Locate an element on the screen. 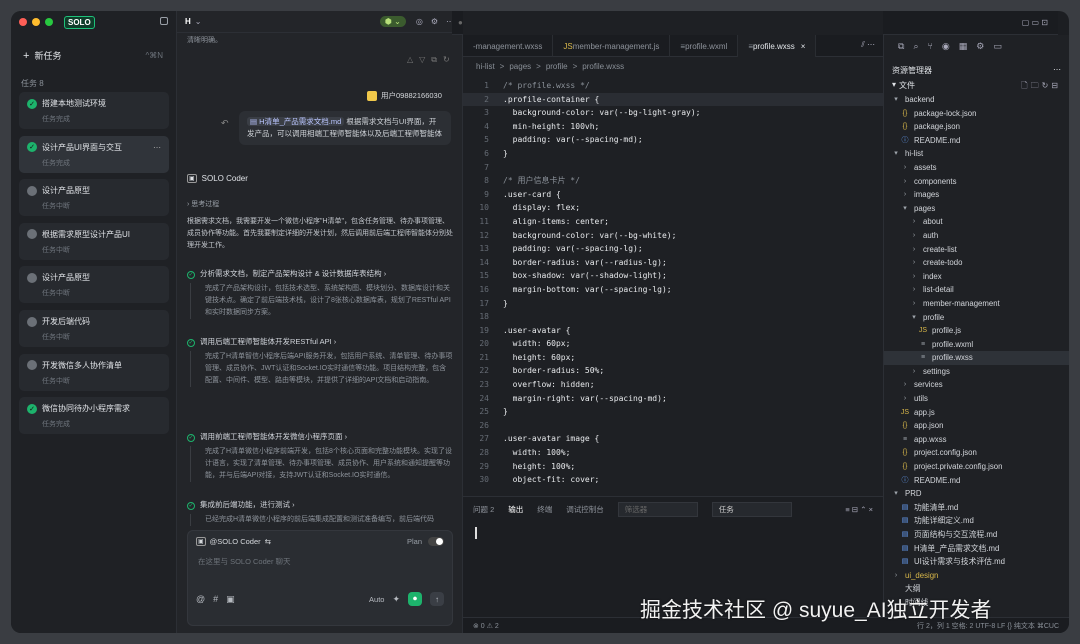  task-item: 根据需求原型设计产品UI 任务中断 is located at coordinates (94, 241).